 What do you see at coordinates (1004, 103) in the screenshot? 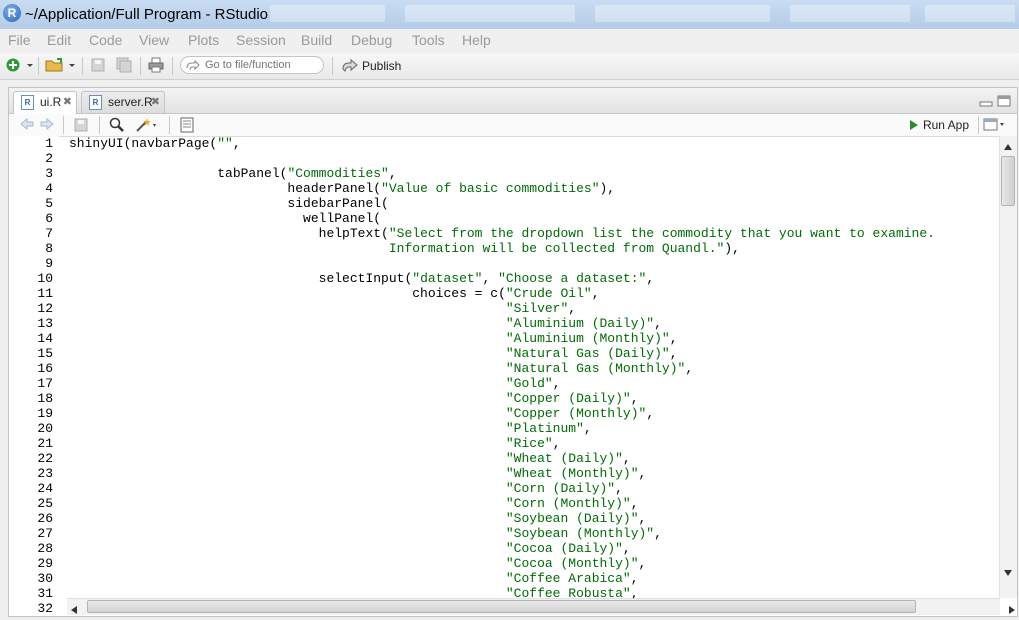
I see `maximize-pane-icon` at bounding box center [1004, 103].